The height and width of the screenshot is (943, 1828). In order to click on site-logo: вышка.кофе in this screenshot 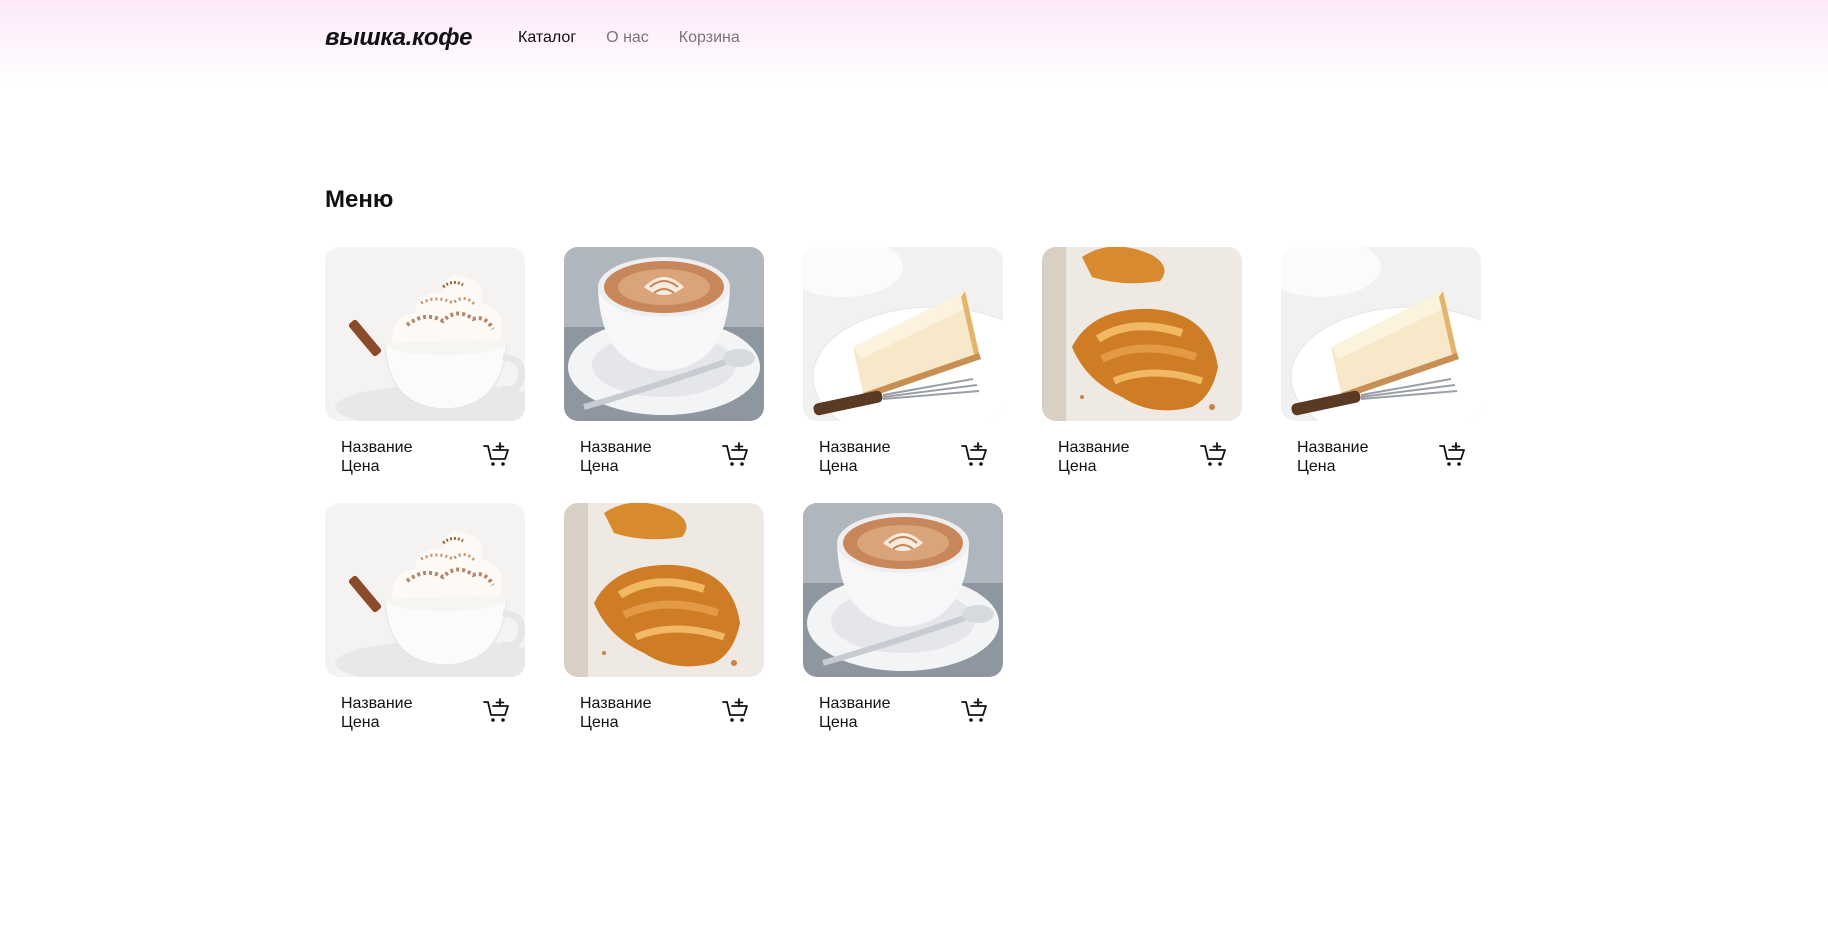, I will do `click(399, 38)`.